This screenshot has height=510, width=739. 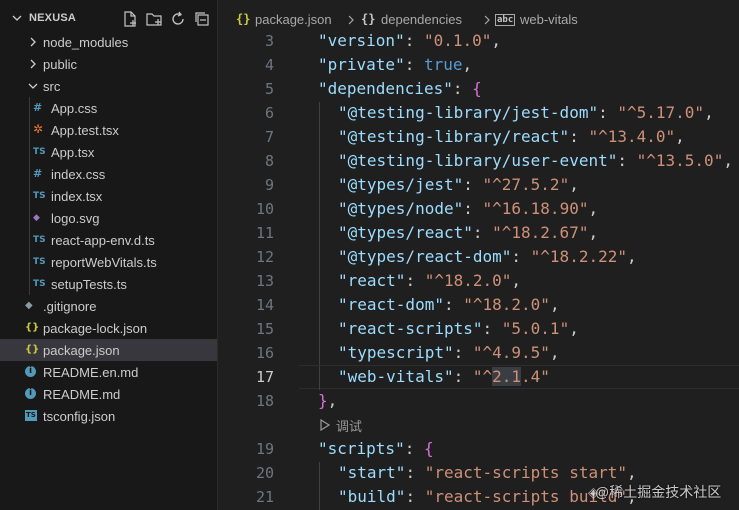 I want to click on refresh-icon, so click(x=178, y=19).